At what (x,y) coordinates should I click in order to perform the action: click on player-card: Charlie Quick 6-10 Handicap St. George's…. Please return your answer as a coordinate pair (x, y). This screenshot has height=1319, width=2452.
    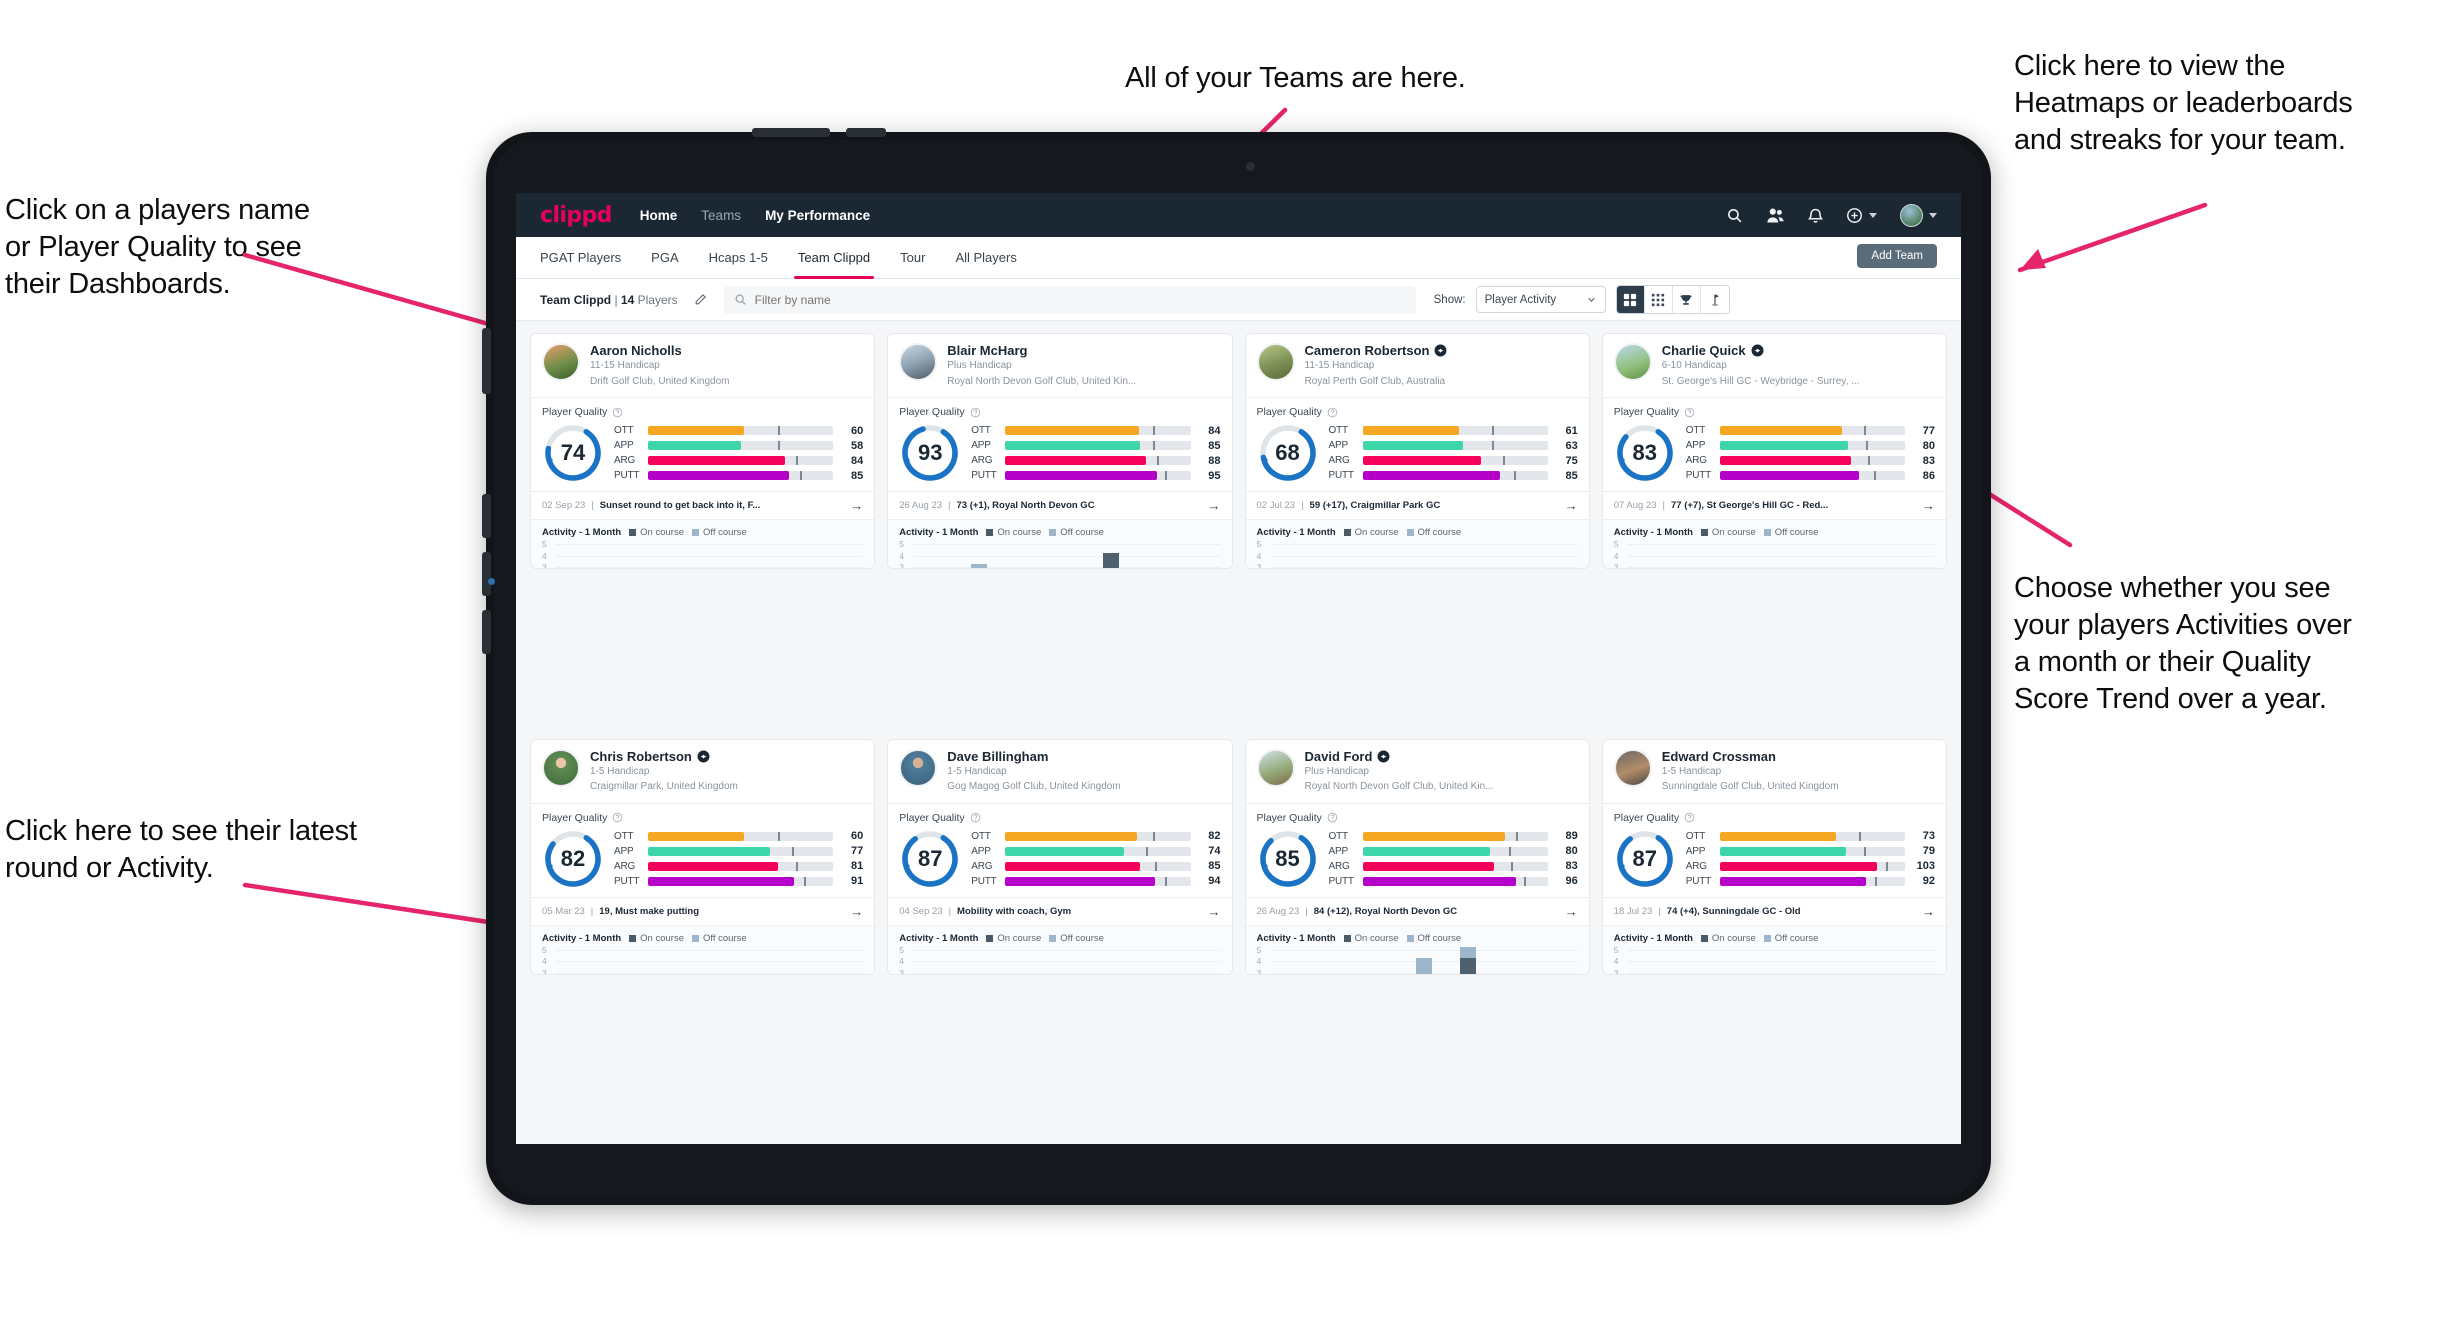
    Looking at the image, I should click on (1774, 451).